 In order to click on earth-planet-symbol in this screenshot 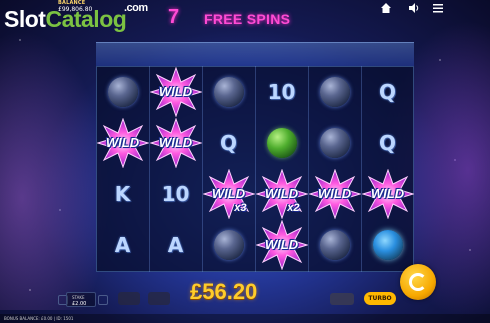, I will do `click(387, 244)`.